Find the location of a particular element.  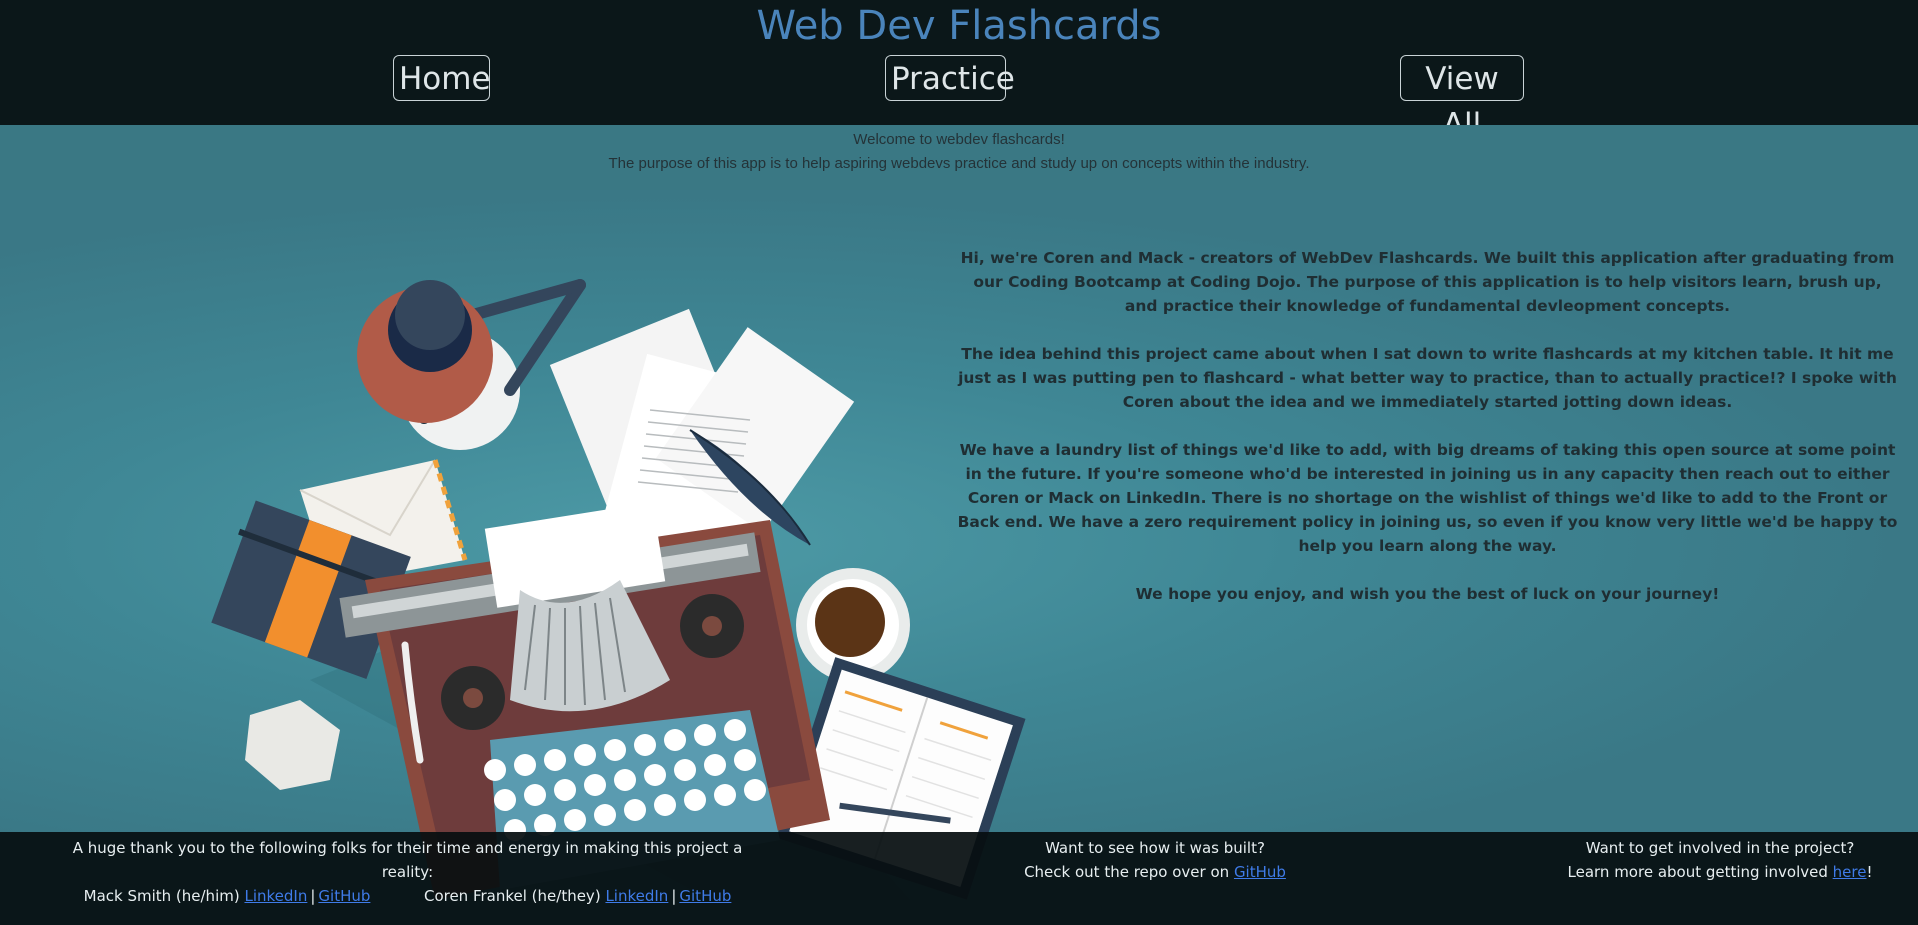

repo-github-link: GitHub is located at coordinates (1260, 872).